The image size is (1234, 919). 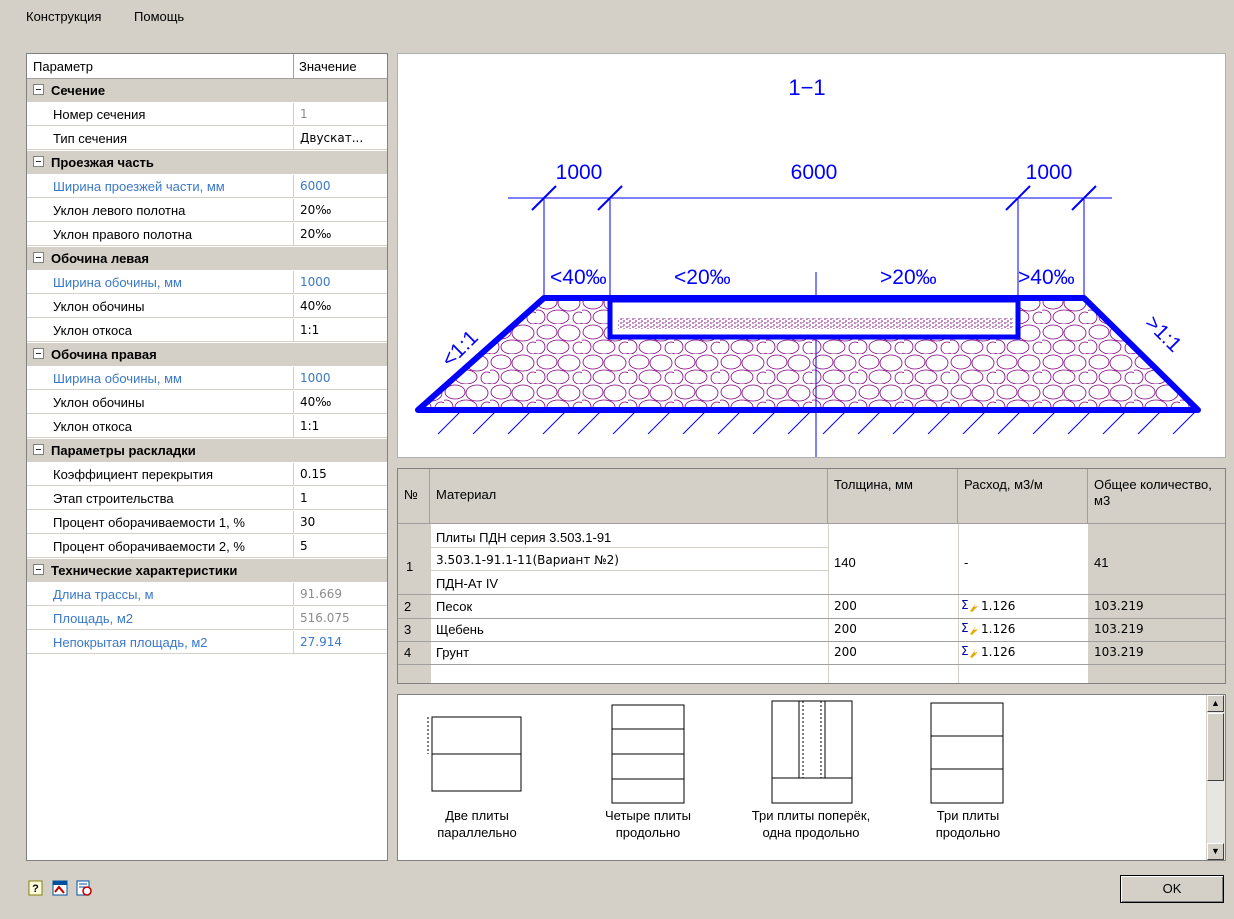 I want to click on col-consumption-header: Расход, м3/м, so click(x=1023, y=496).